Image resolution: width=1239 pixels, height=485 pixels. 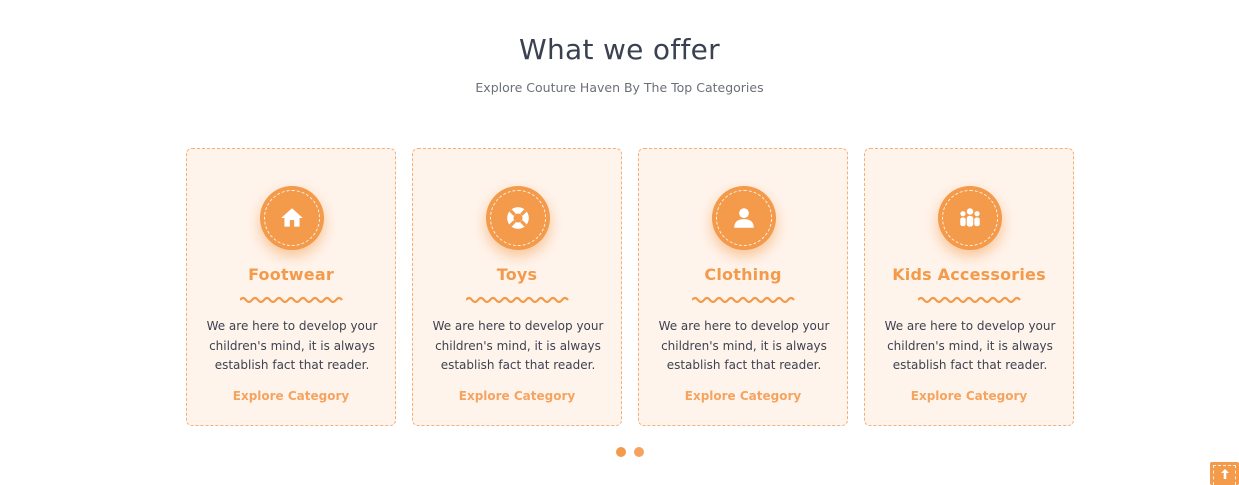 What do you see at coordinates (291, 274) in the screenshot?
I see `card-title: Footwear` at bounding box center [291, 274].